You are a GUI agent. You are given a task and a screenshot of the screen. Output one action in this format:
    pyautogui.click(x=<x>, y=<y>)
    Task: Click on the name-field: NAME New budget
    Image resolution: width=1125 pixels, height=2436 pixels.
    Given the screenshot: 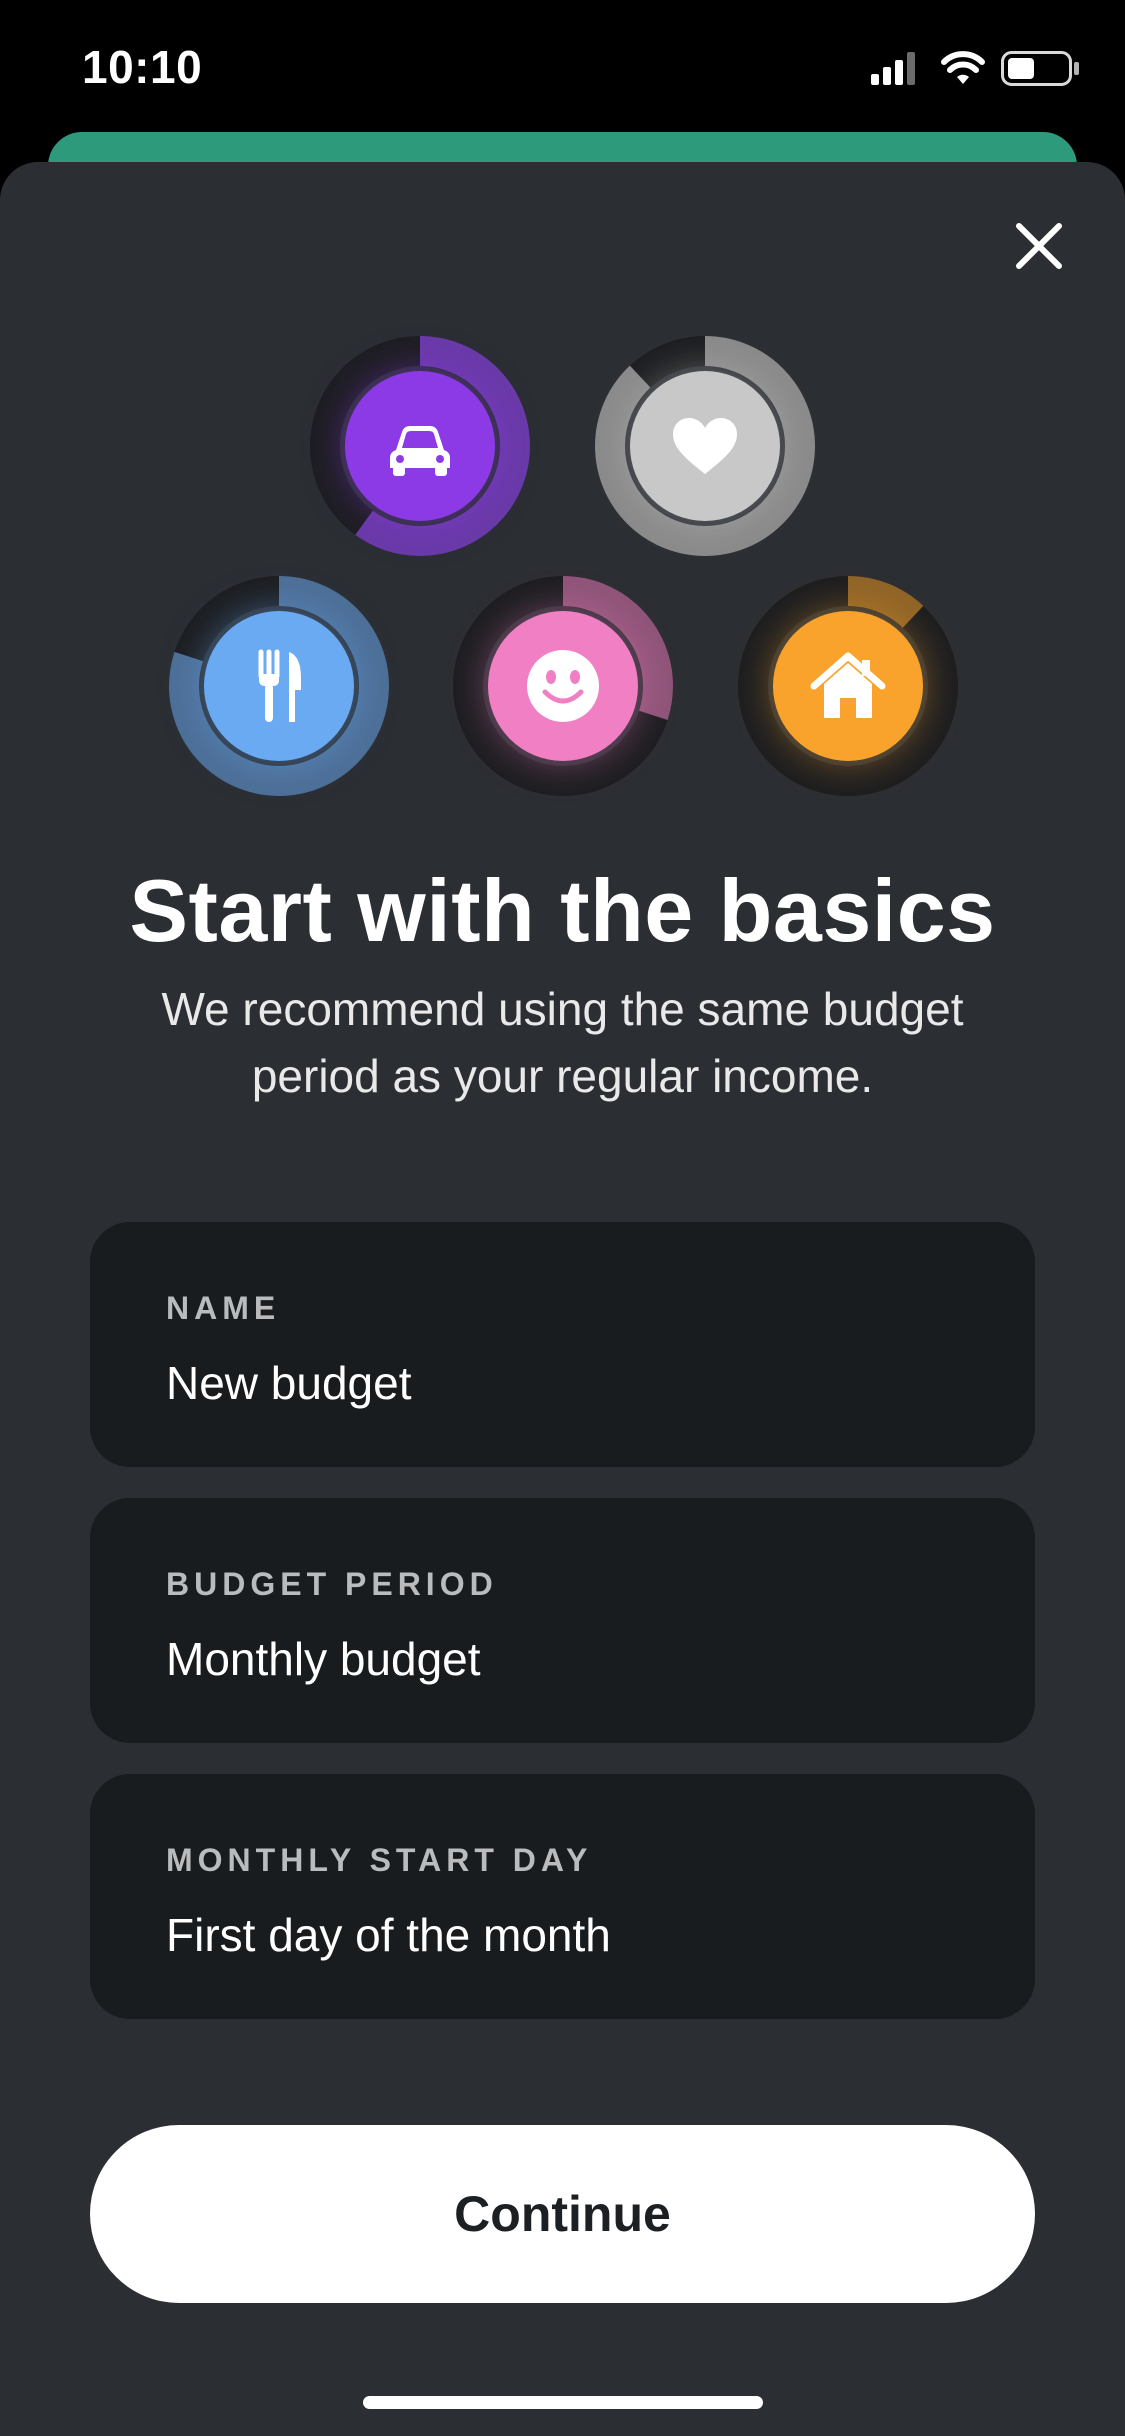 What is the action you would take?
    pyautogui.click(x=562, y=1344)
    